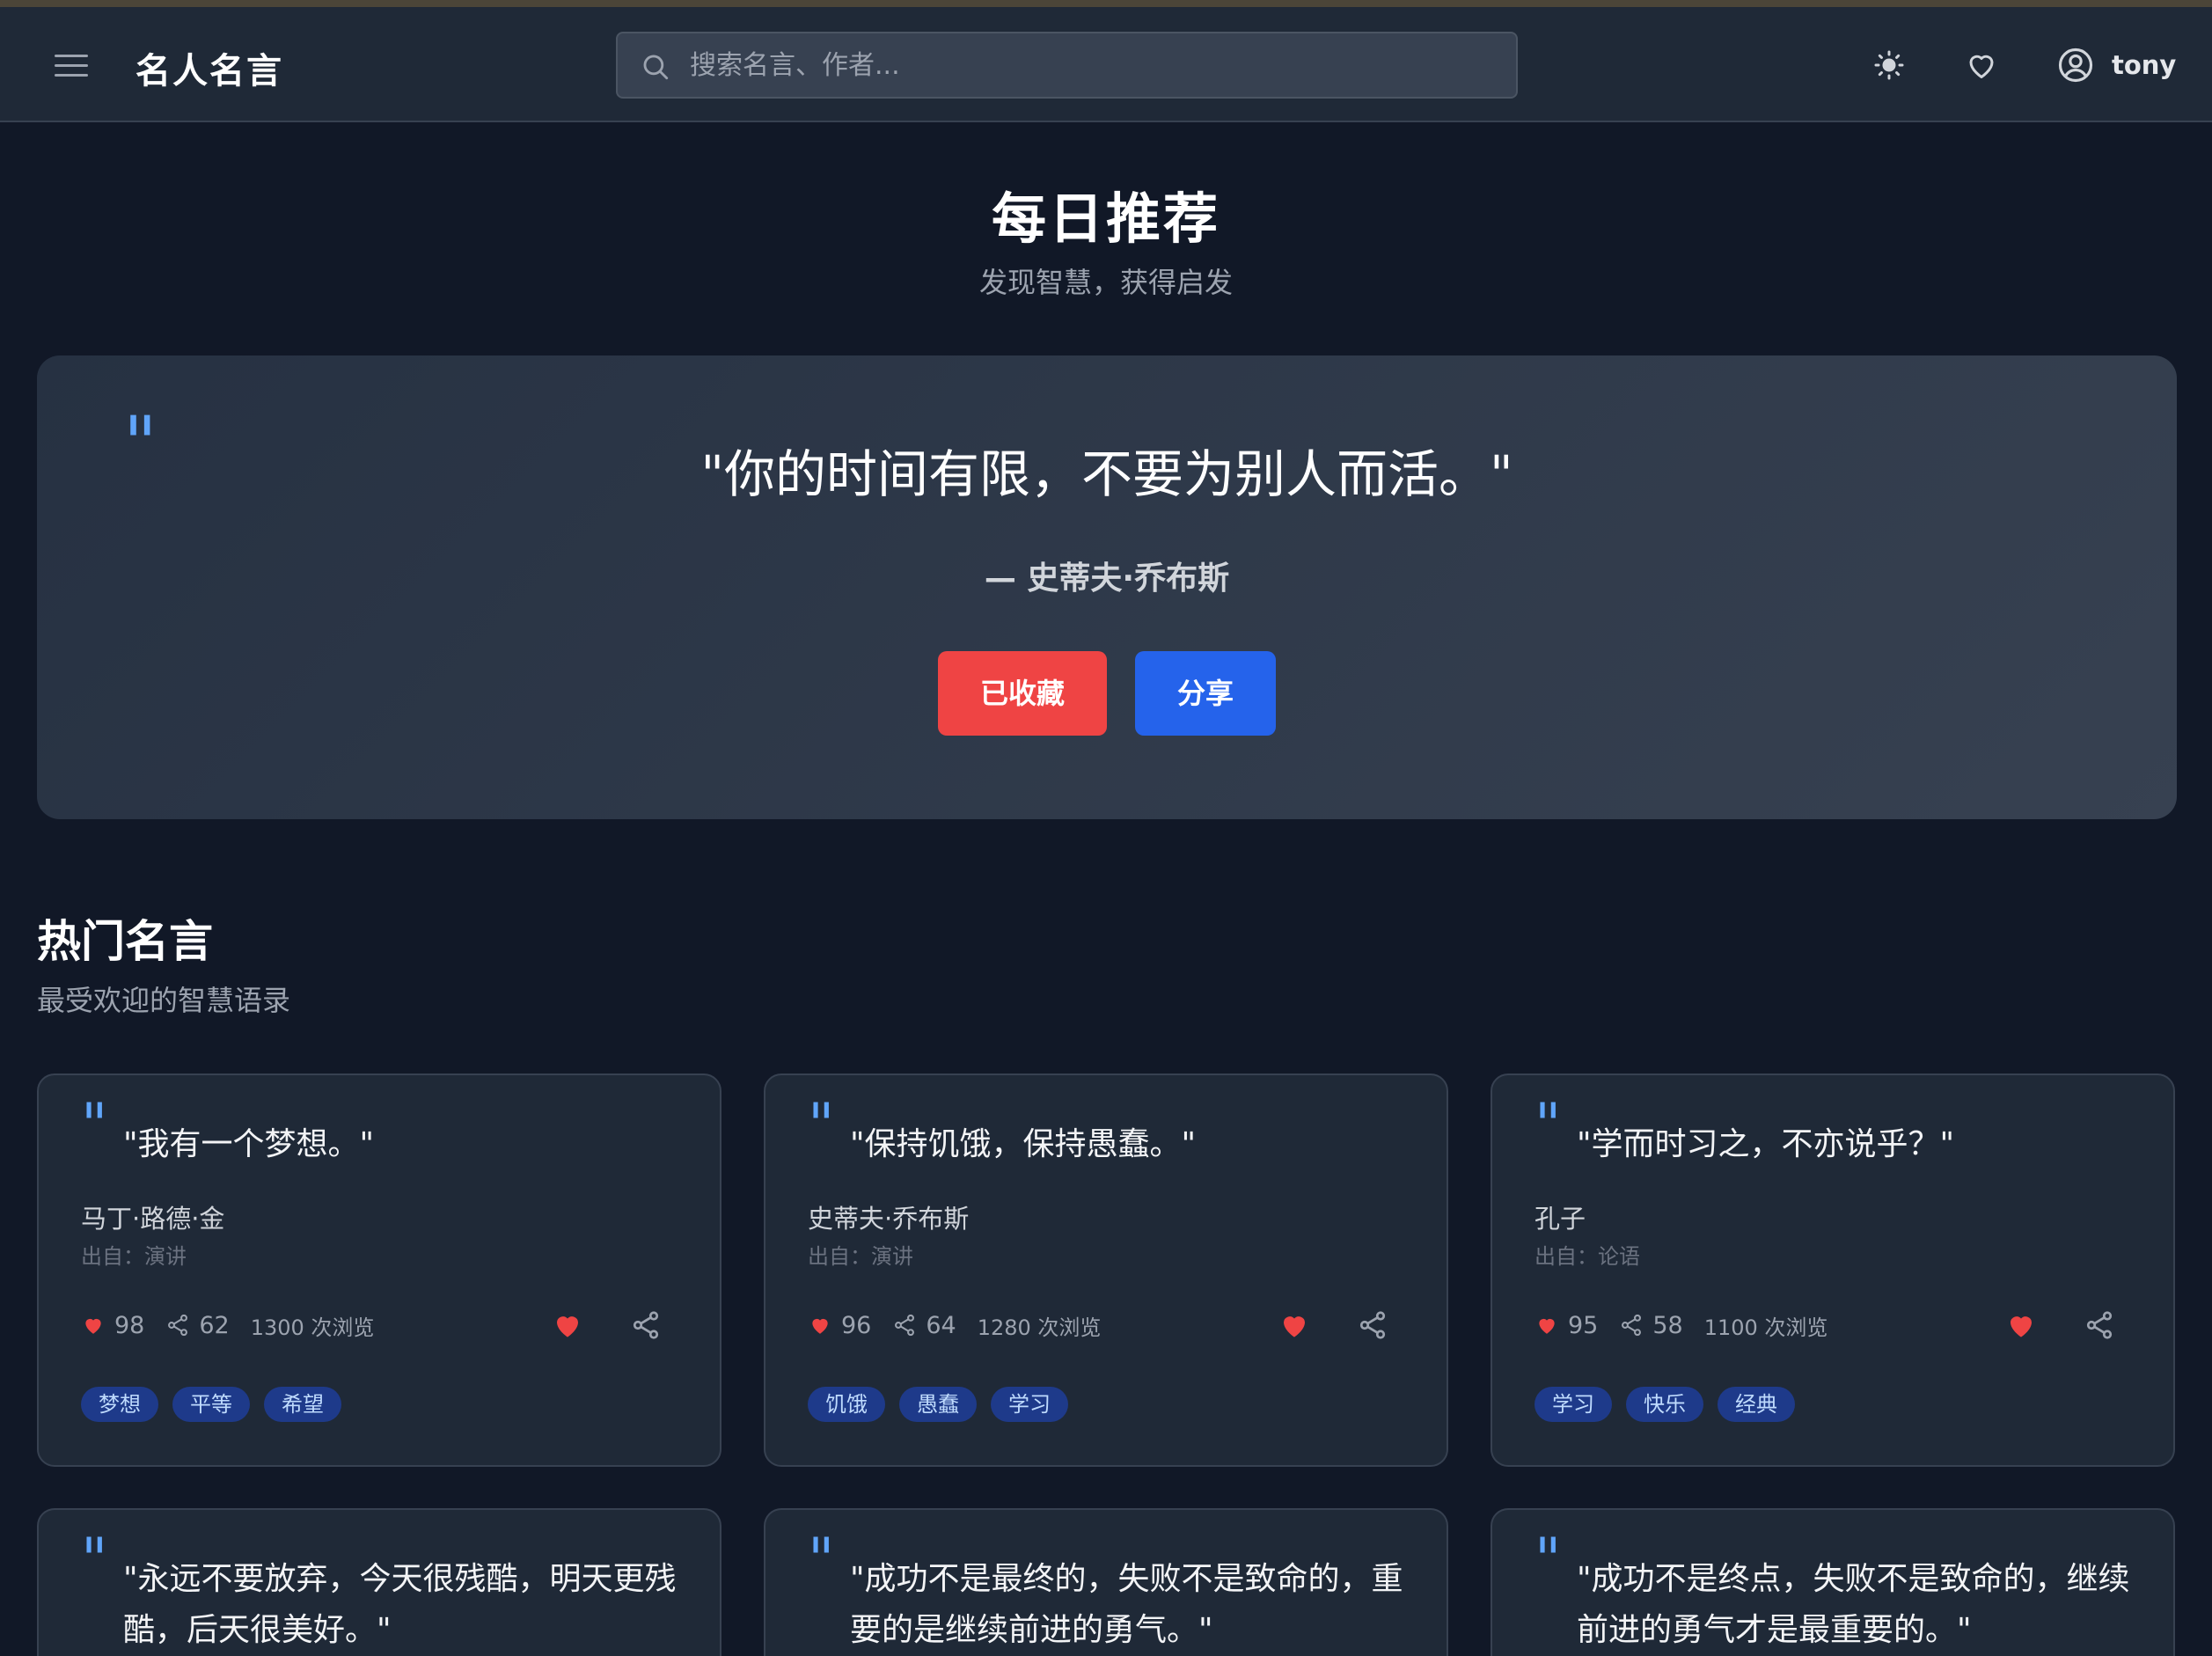 This screenshot has height=1656, width=2212. Describe the element at coordinates (209, 67) in the screenshot. I see `site-brand: 名人名言` at that location.